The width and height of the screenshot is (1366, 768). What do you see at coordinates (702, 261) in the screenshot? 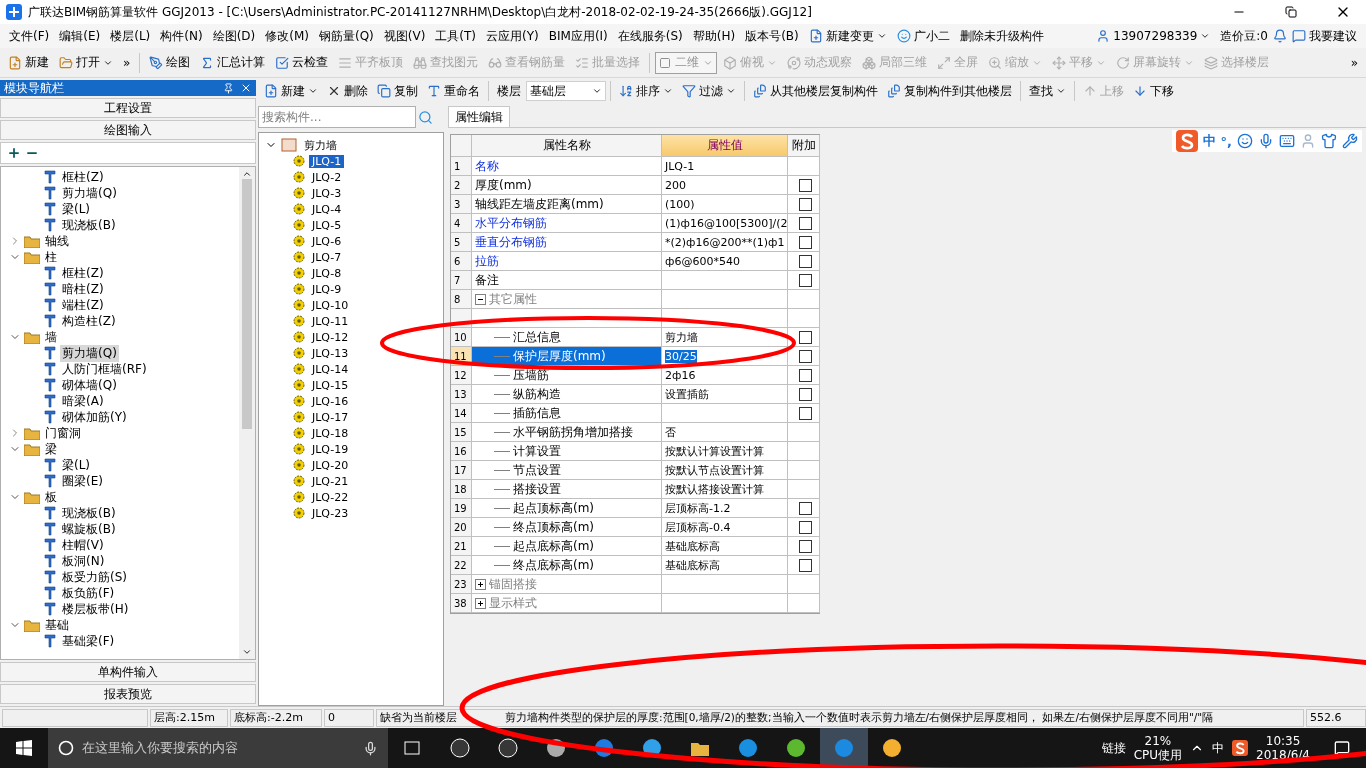
I see `property-value: ф6@600*540` at bounding box center [702, 261].